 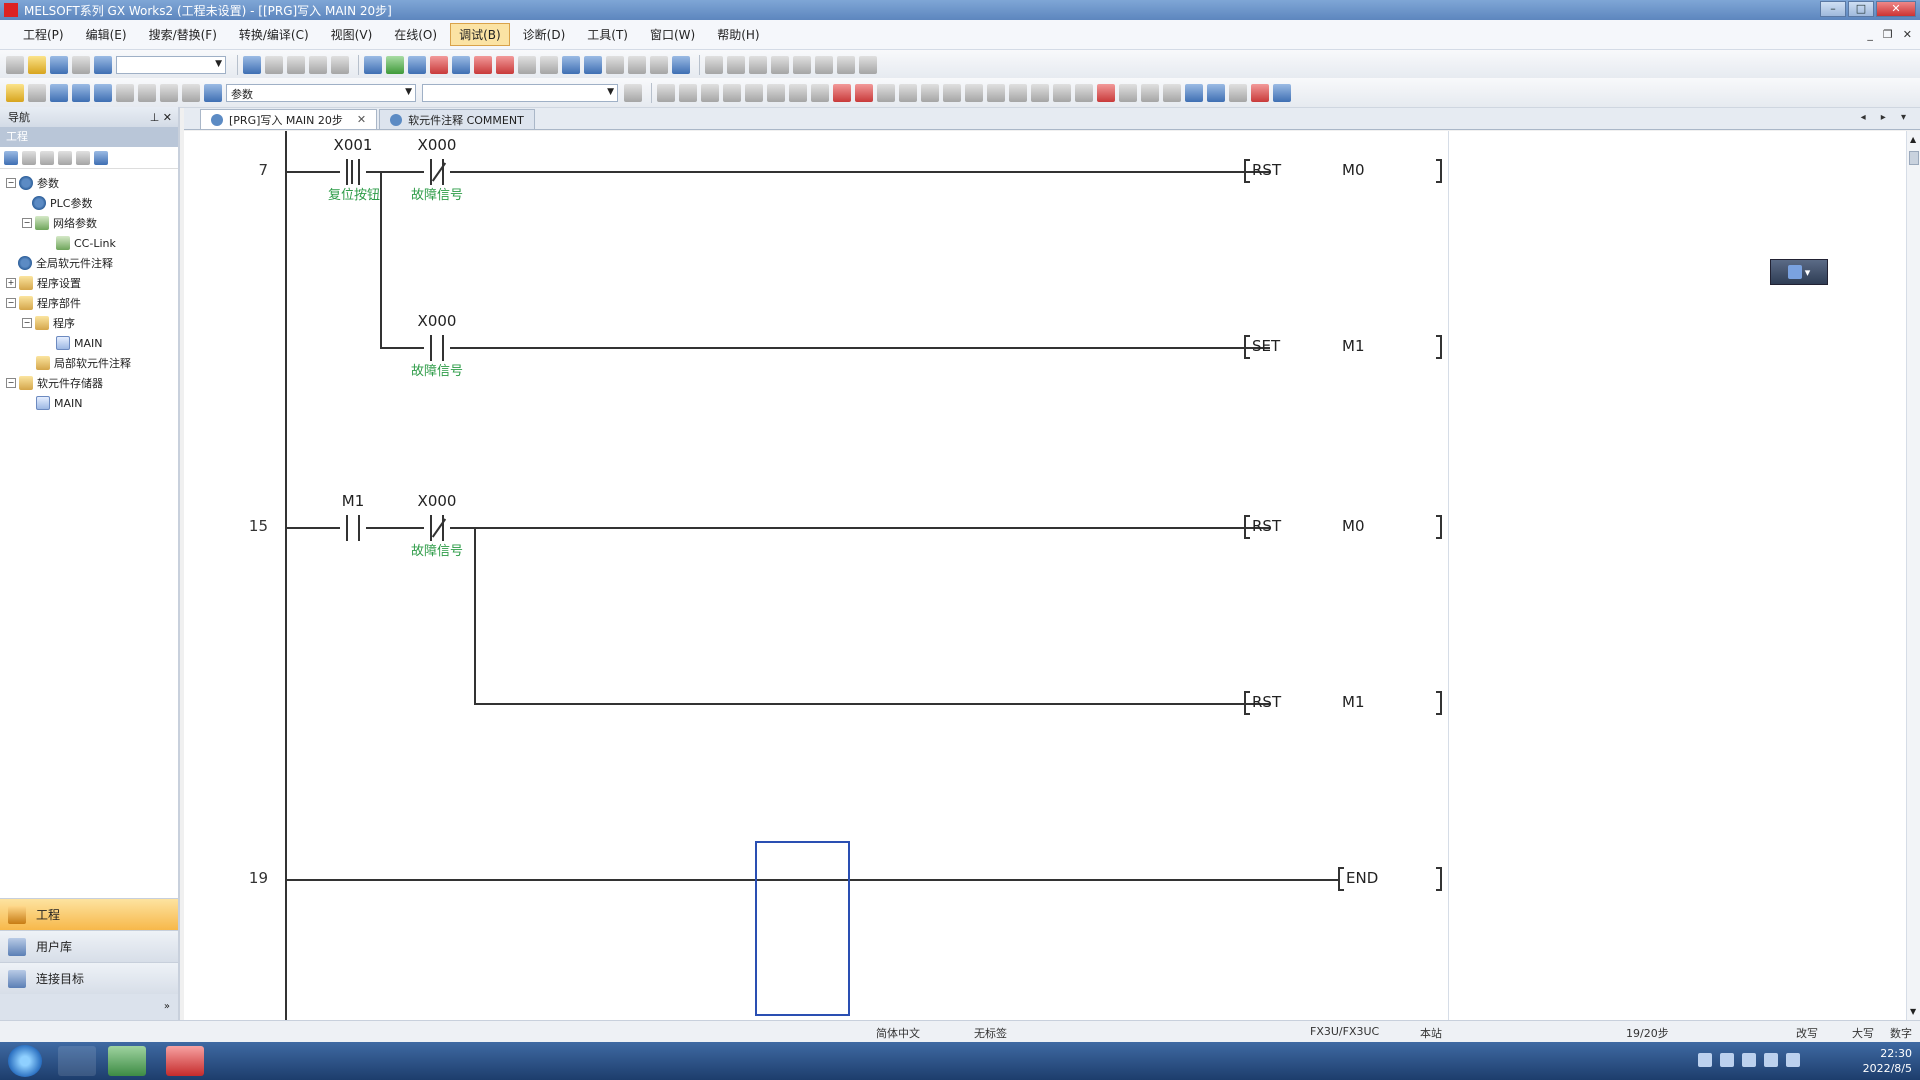 What do you see at coordinates (820, 92) in the screenshot?
I see `vertical-line-icon` at bounding box center [820, 92].